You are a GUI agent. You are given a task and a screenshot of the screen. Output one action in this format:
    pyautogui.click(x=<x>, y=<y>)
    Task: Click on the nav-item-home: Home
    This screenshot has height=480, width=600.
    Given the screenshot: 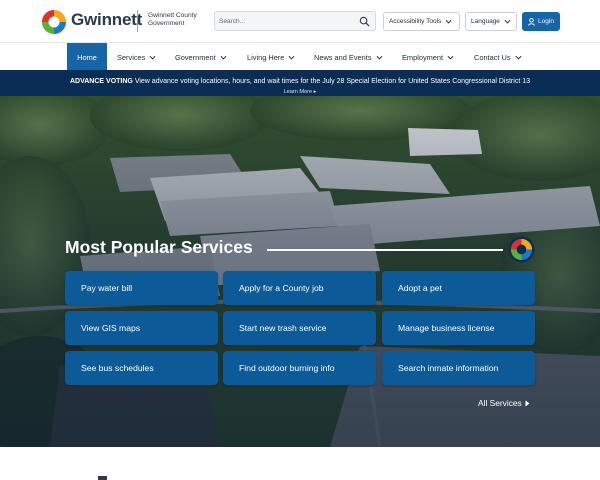 What is the action you would take?
    pyautogui.click(x=87, y=57)
    